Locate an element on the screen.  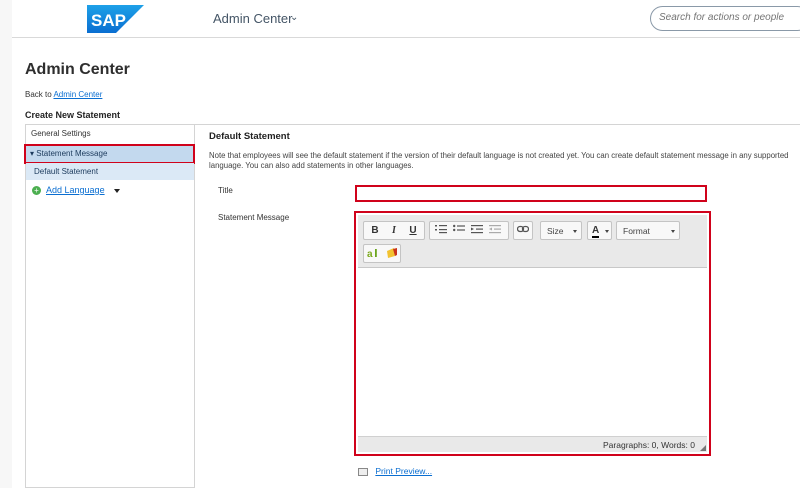
page-title: Admin Center is located at coordinates (77, 69).